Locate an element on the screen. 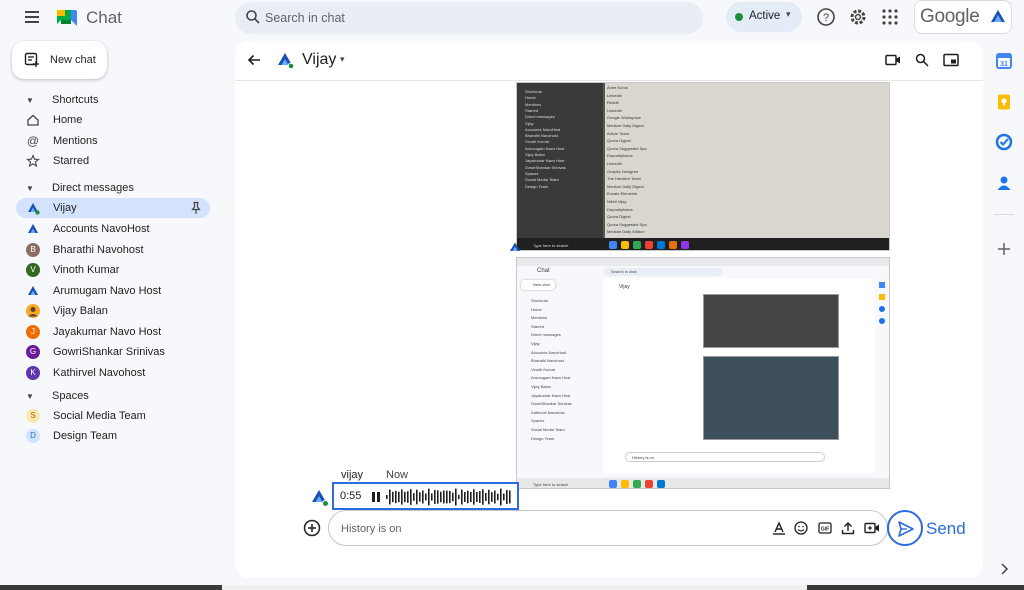 The width and height of the screenshot is (1024, 590). screenshot-taskbar: Type here to search is located at coordinates (703, 244).